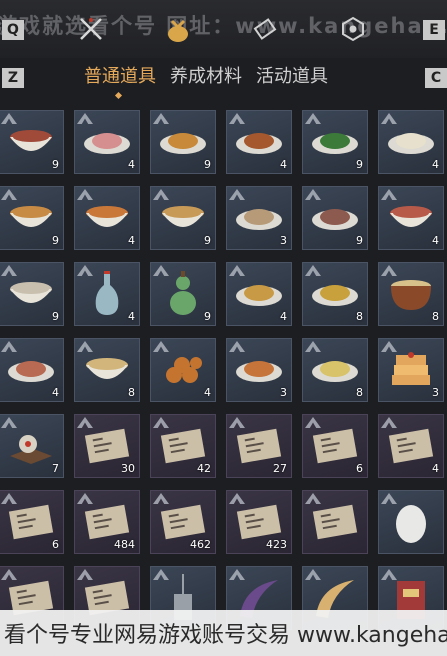 The width and height of the screenshot is (447, 656). I want to click on tab-event-items: 活动道具, so click(292, 78).